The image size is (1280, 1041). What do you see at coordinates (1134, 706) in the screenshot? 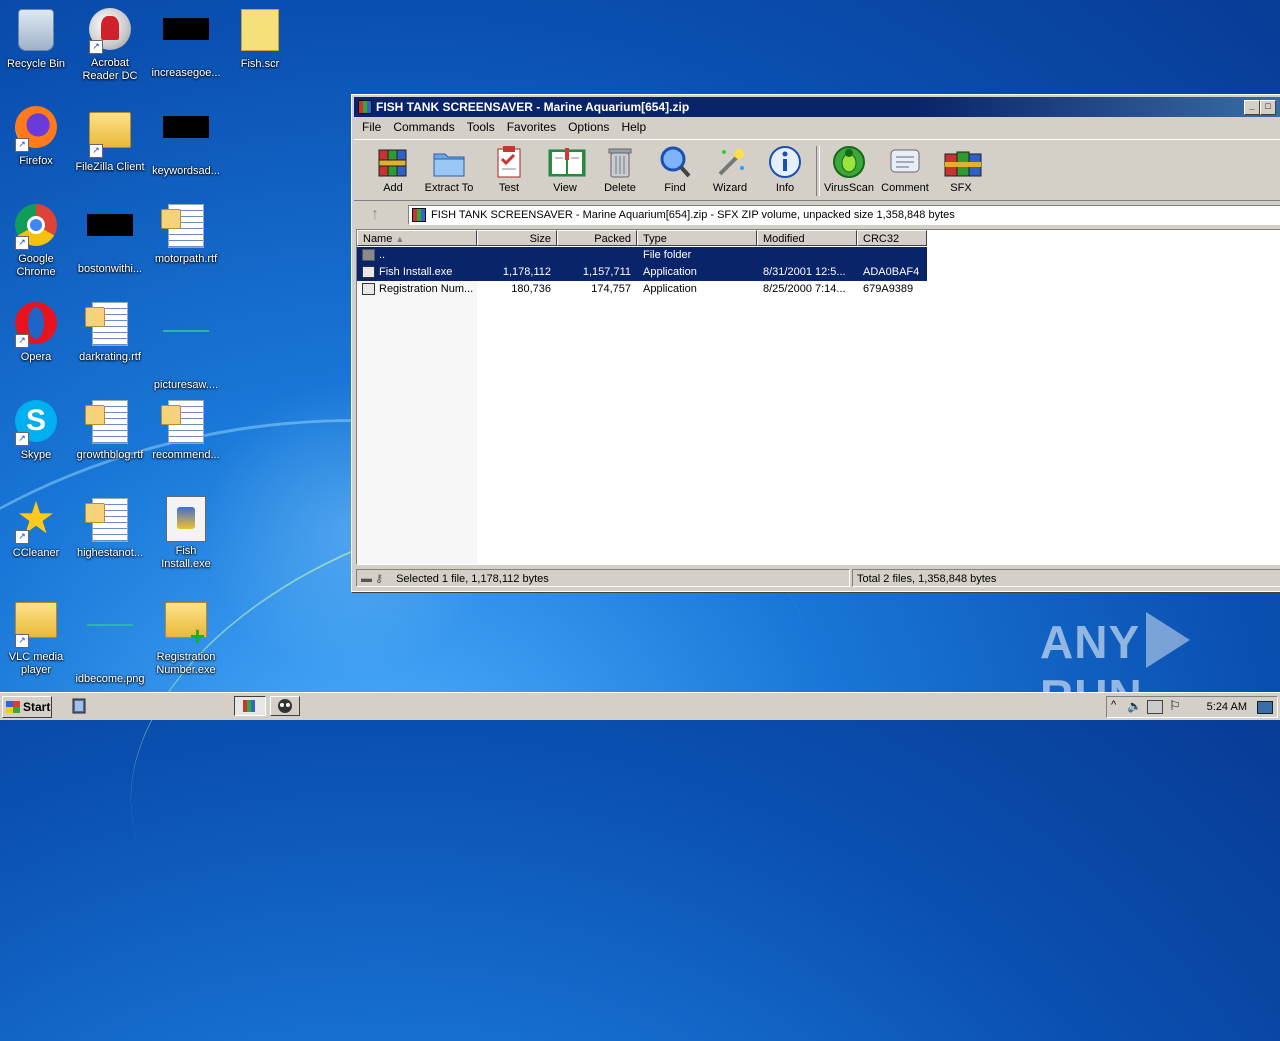
I see `volume-icon: 🔈` at bounding box center [1134, 706].